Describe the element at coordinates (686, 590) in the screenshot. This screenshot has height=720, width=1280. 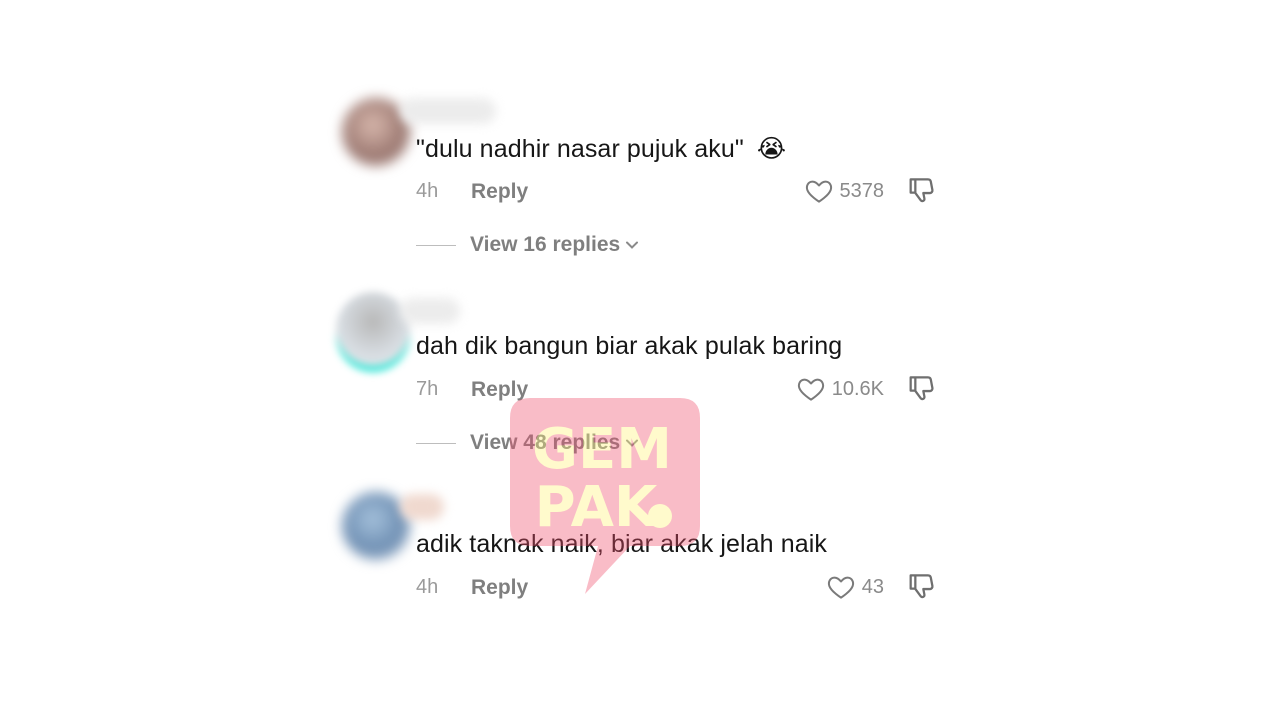
I see `comment-meta: 4h Reply 43` at that location.